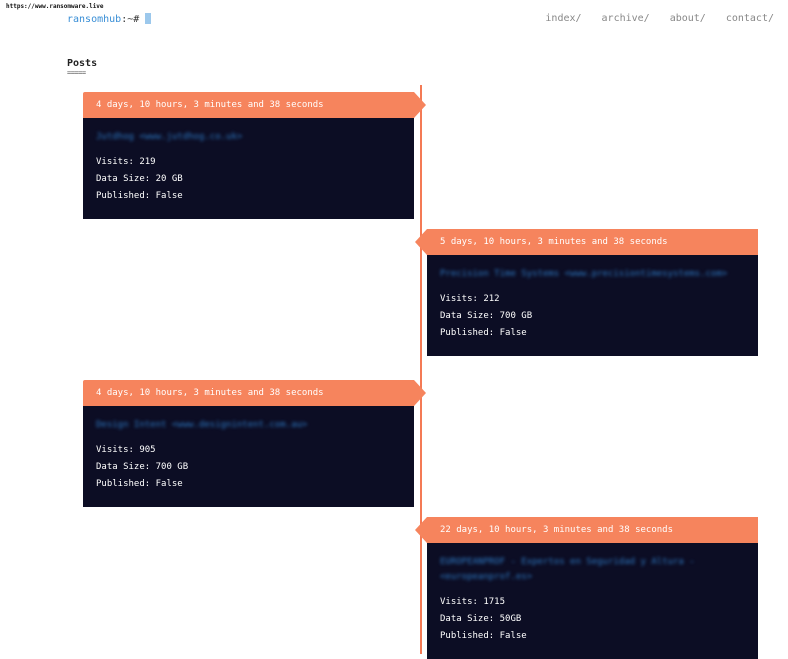 The height and width of the screenshot is (659, 788). I want to click on post-data-size: Data Size: 20 GB, so click(139, 179).